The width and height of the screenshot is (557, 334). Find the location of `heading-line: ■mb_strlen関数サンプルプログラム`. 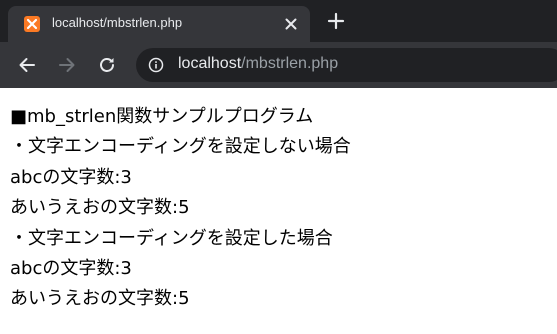

heading-line: ■mb_strlen関数サンプルプログラム is located at coordinates (162, 116).